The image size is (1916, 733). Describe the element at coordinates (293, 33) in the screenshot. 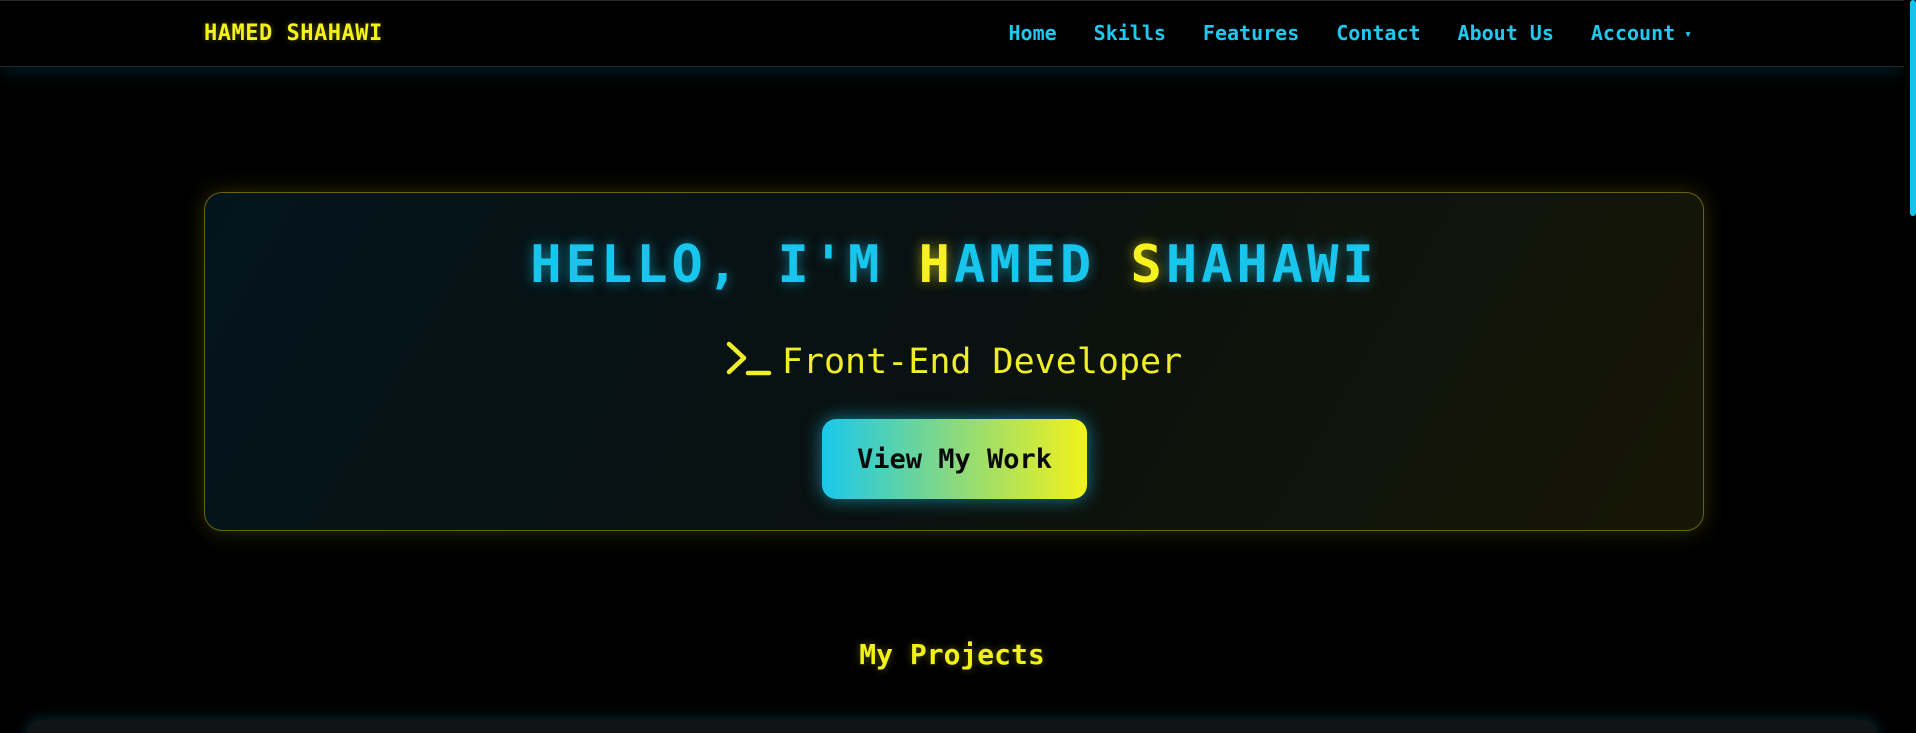

I see `brand-logo: HAMED SHAHAWI` at that location.